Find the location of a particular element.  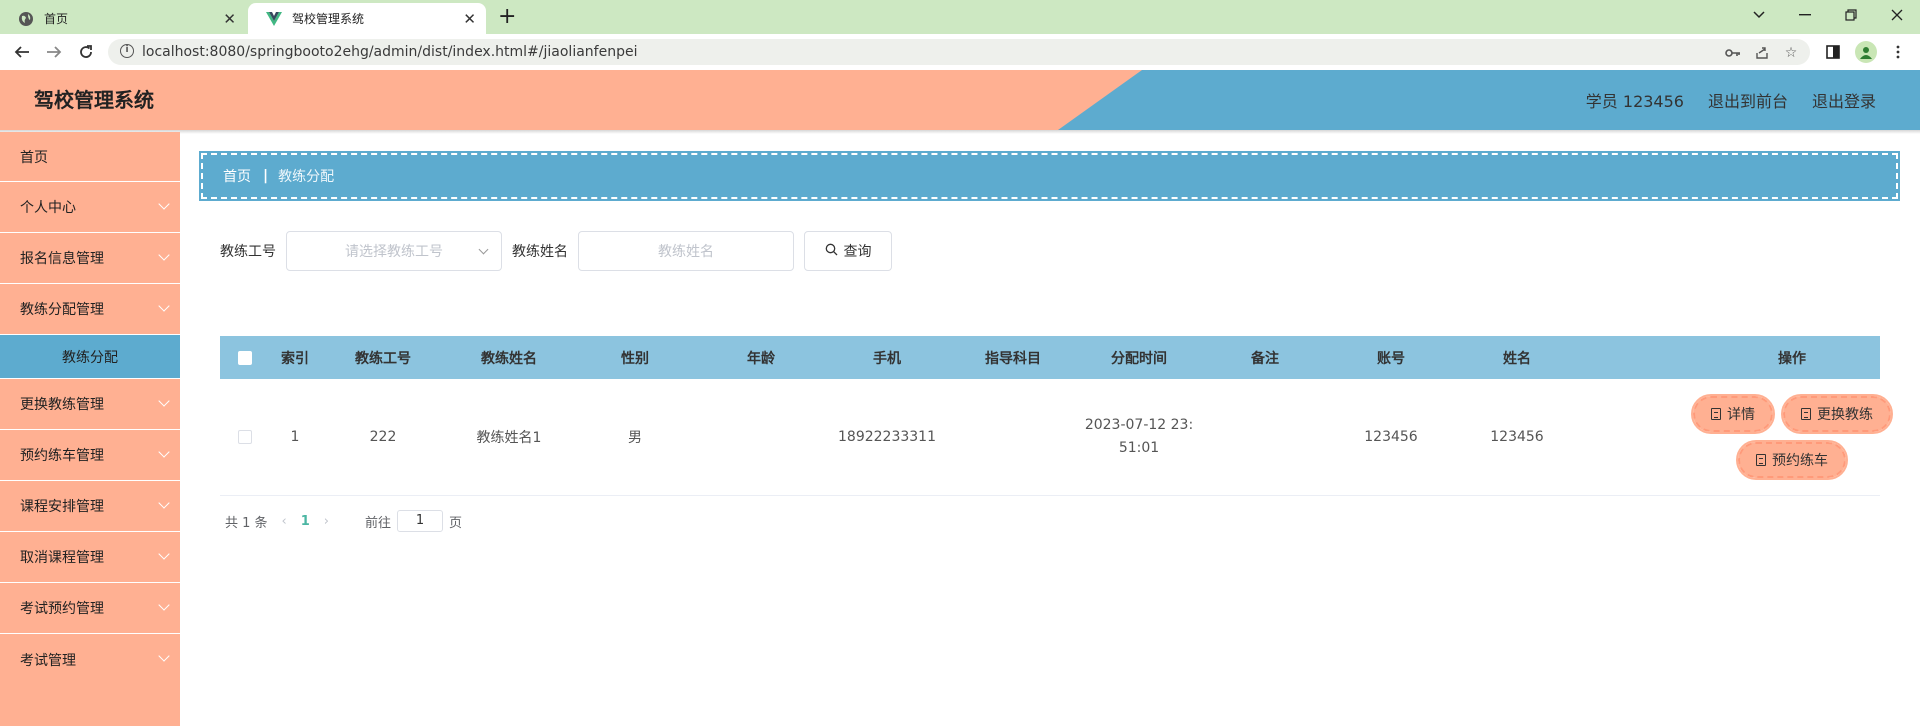

book-practice-button-label: 预约练车 is located at coordinates (1800, 461).